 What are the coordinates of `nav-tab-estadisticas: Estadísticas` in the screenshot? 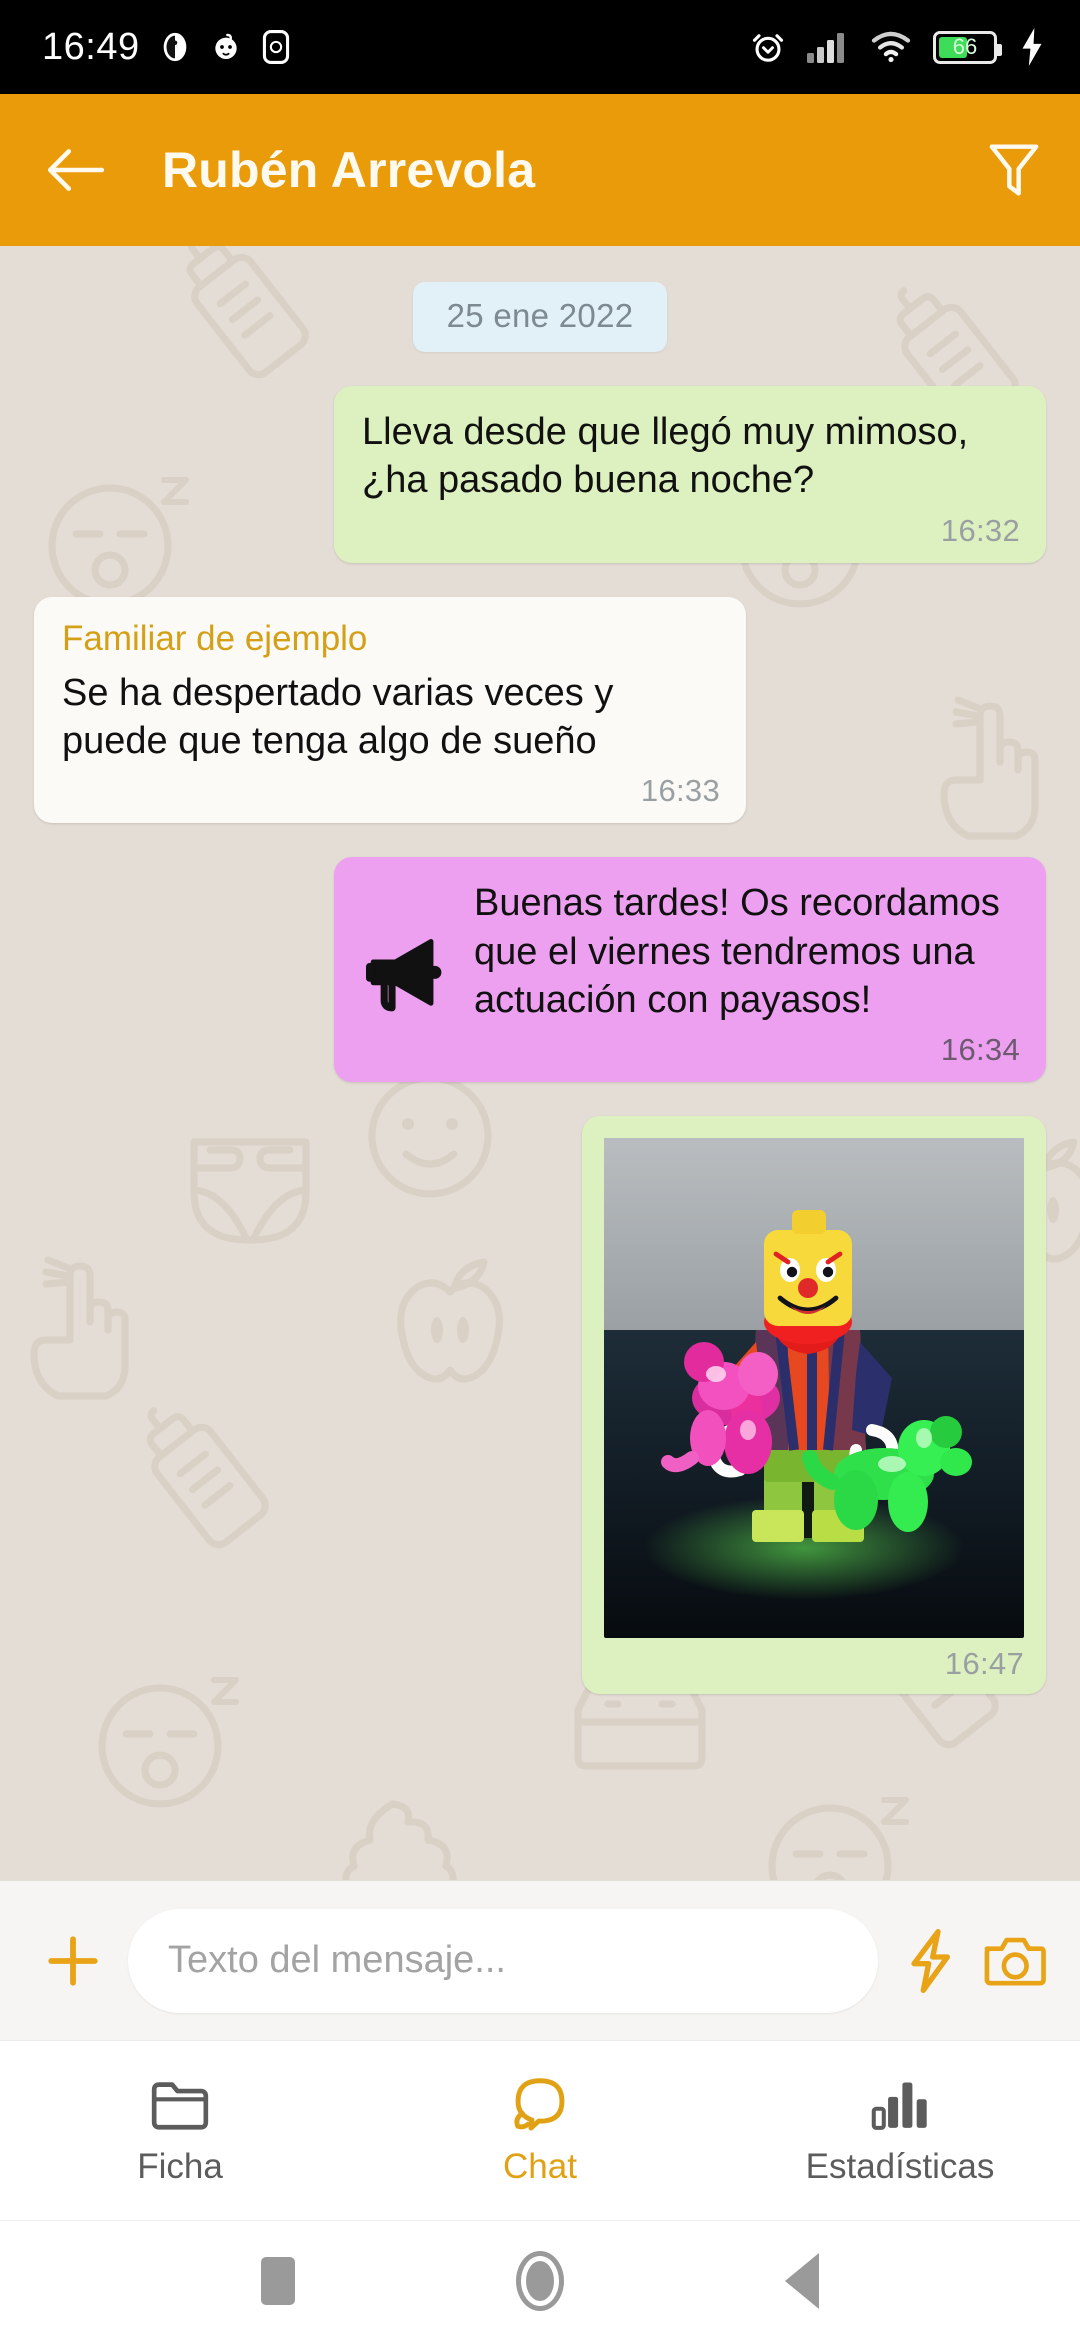 It's located at (900, 2130).